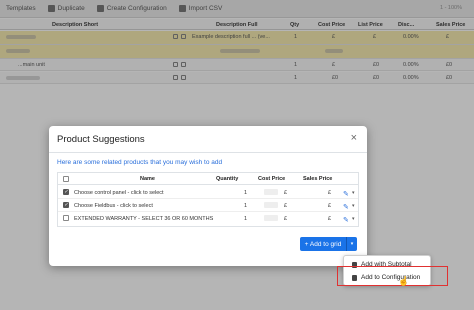 The height and width of the screenshot is (310, 474). Describe the element at coordinates (113, 206) in the screenshot. I see `row-name: Choose Fieldbus - click to select` at that location.